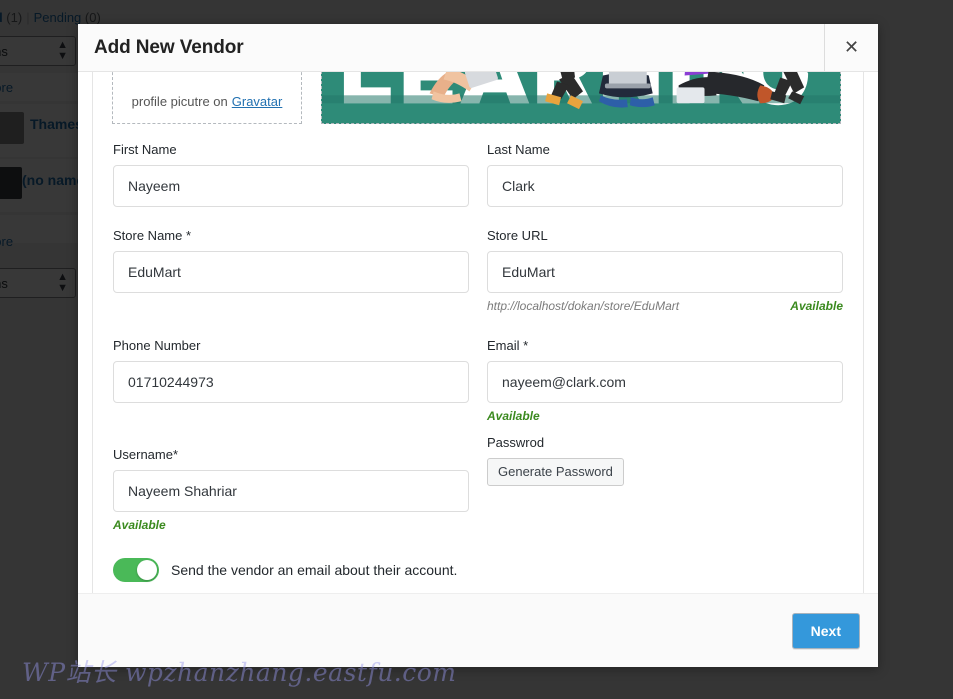  What do you see at coordinates (139, 525) in the screenshot?
I see `username-availability: Available` at bounding box center [139, 525].